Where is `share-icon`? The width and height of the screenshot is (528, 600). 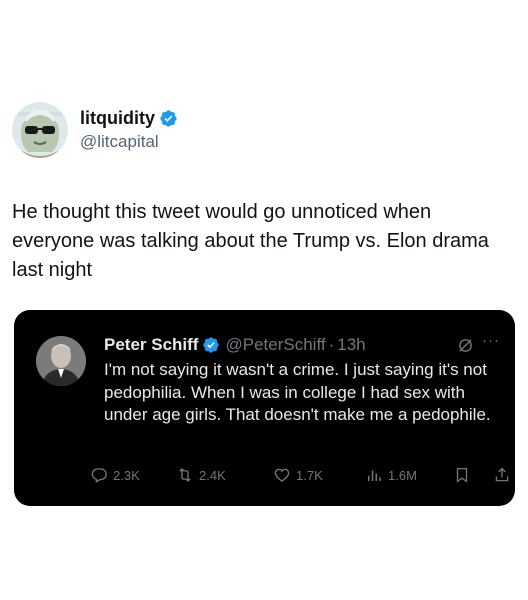
share-icon is located at coordinates (502, 474).